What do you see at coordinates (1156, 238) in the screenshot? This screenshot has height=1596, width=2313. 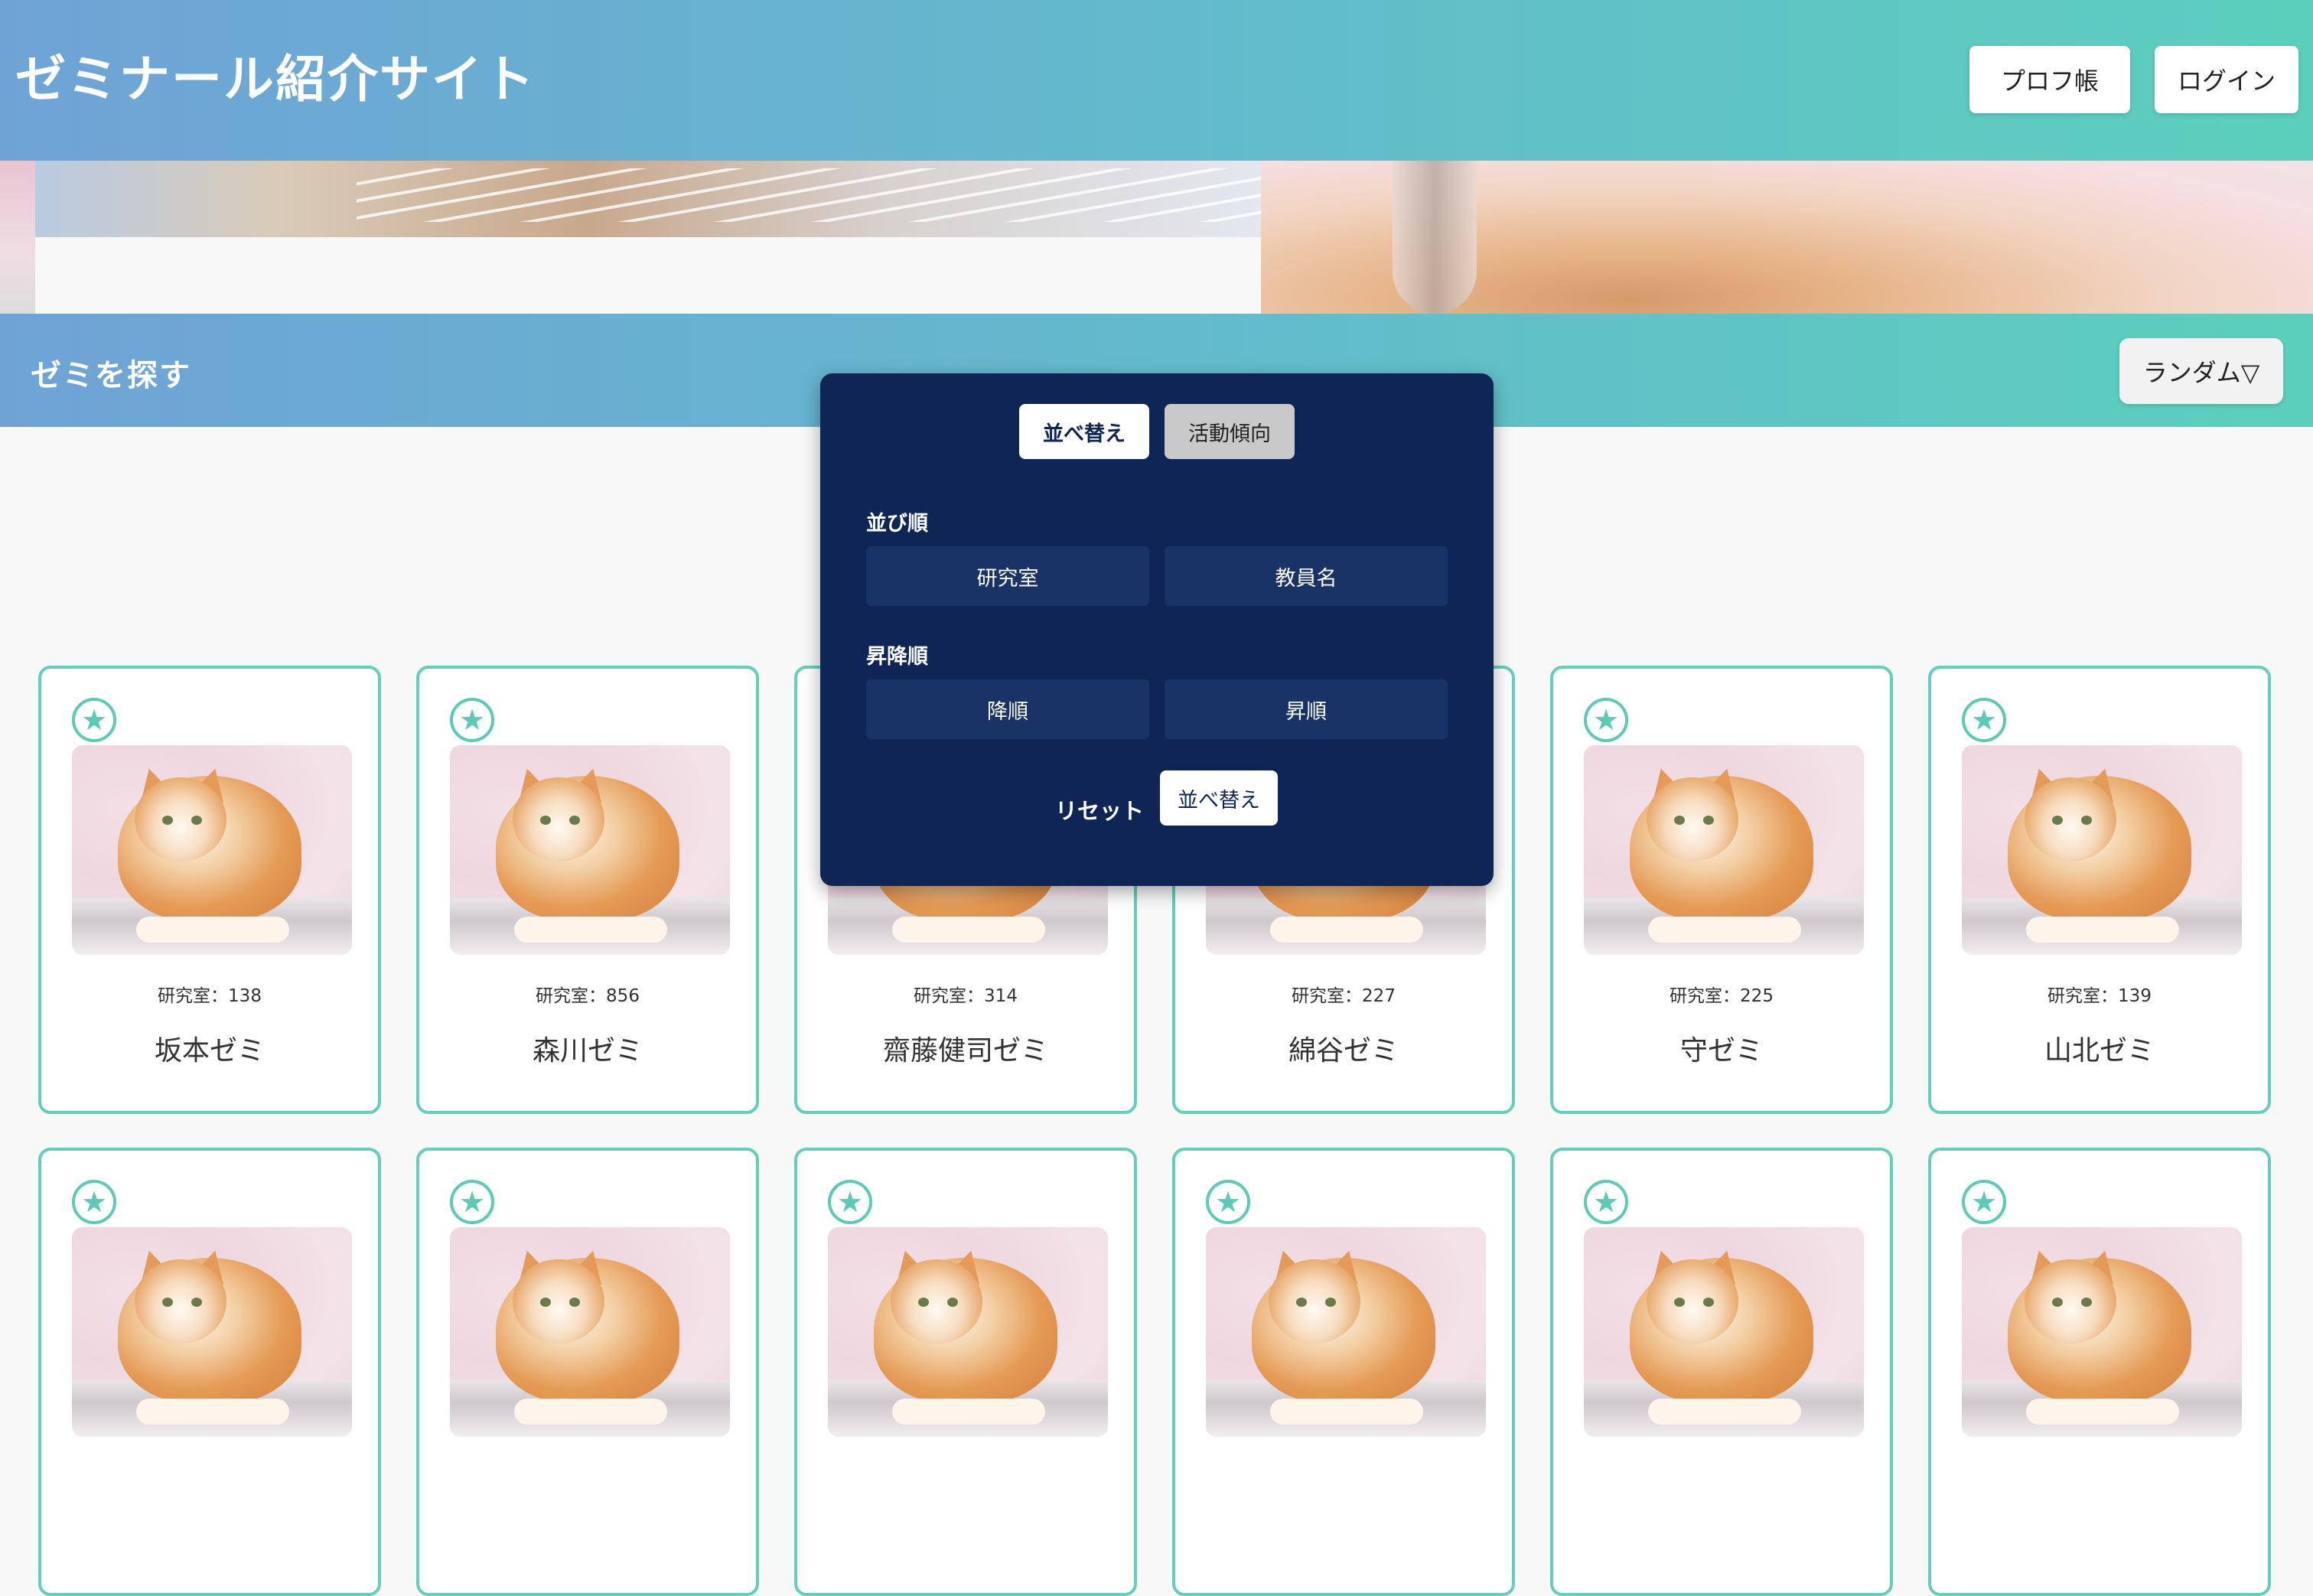 I see `hero-banner` at bounding box center [1156, 238].